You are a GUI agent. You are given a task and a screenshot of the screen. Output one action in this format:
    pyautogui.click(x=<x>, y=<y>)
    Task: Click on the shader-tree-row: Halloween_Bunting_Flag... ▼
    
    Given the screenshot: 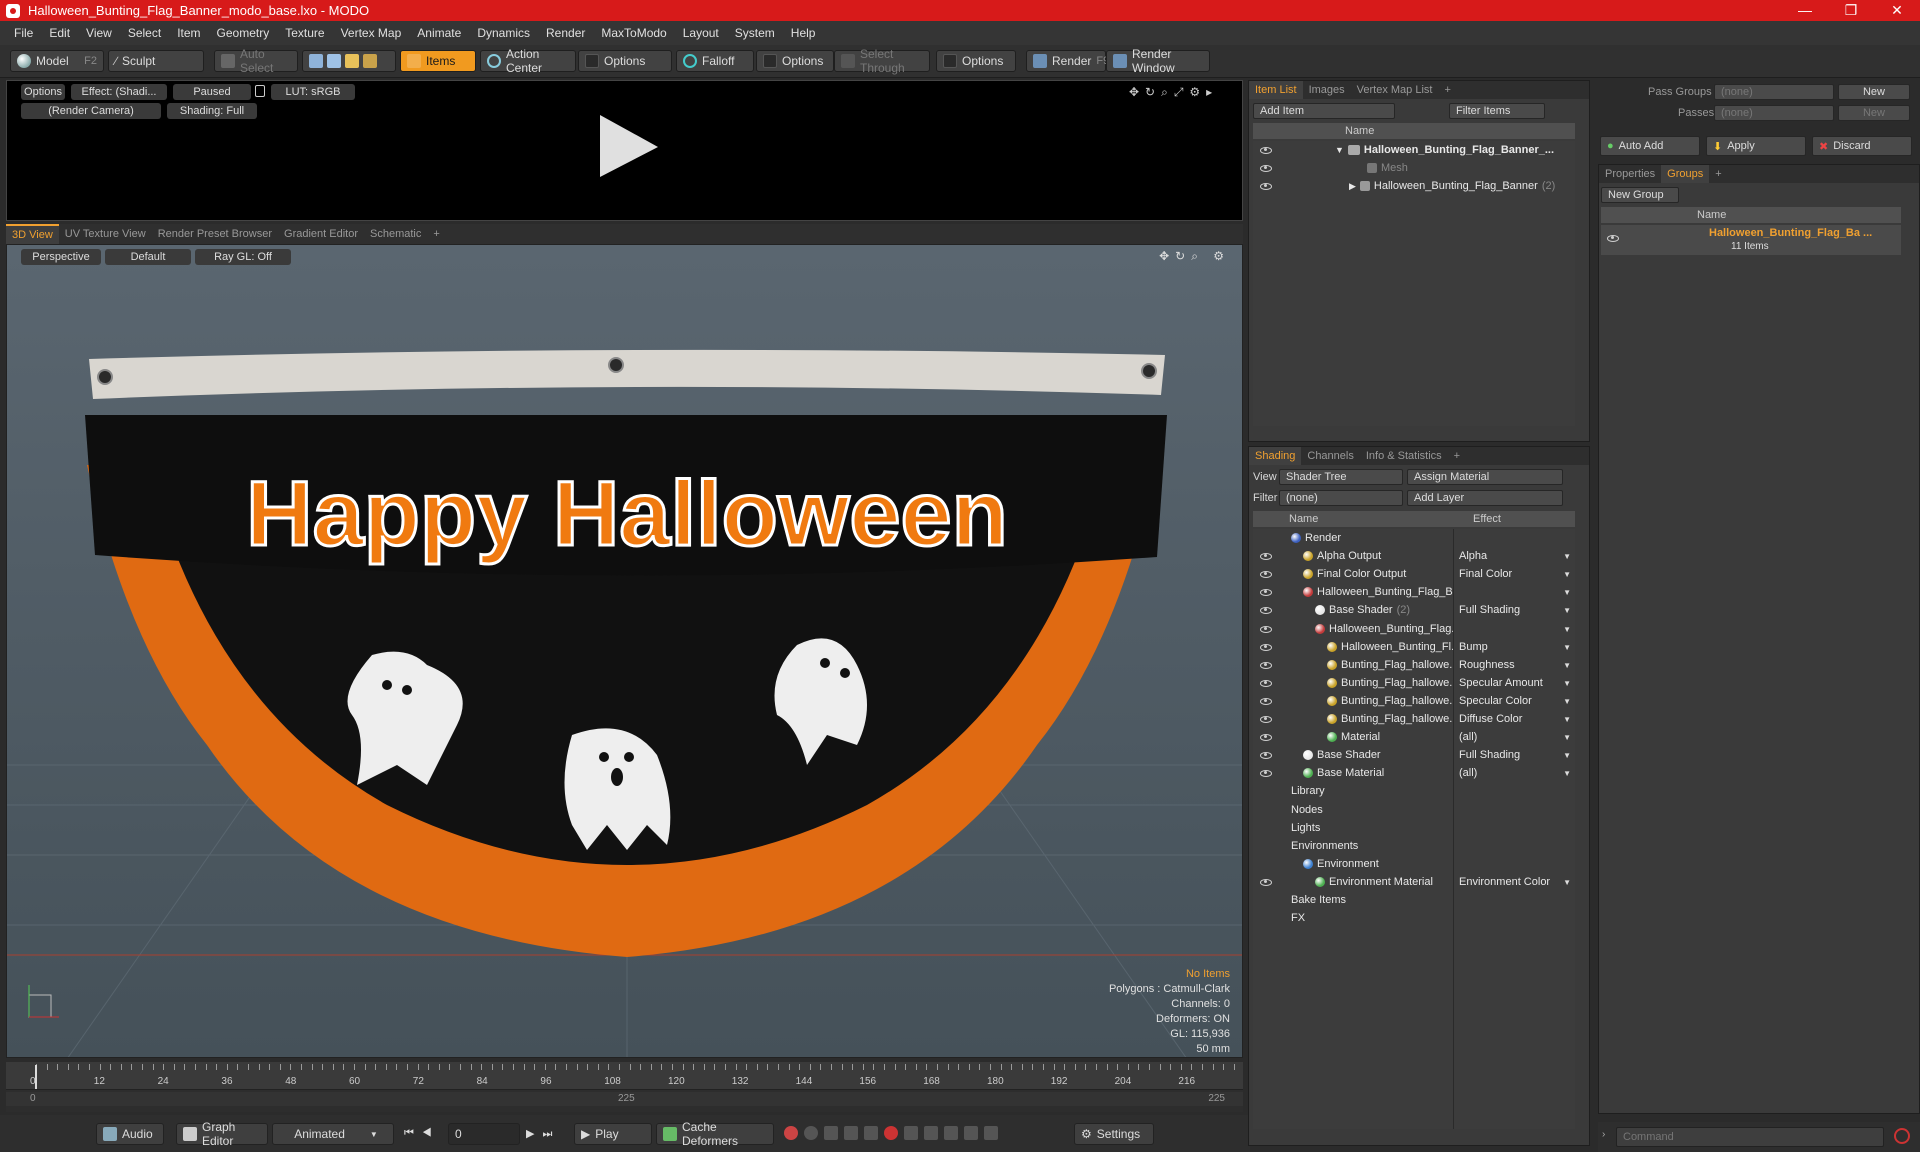 What is the action you would take?
    pyautogui.click(x=1414, y=629)
    